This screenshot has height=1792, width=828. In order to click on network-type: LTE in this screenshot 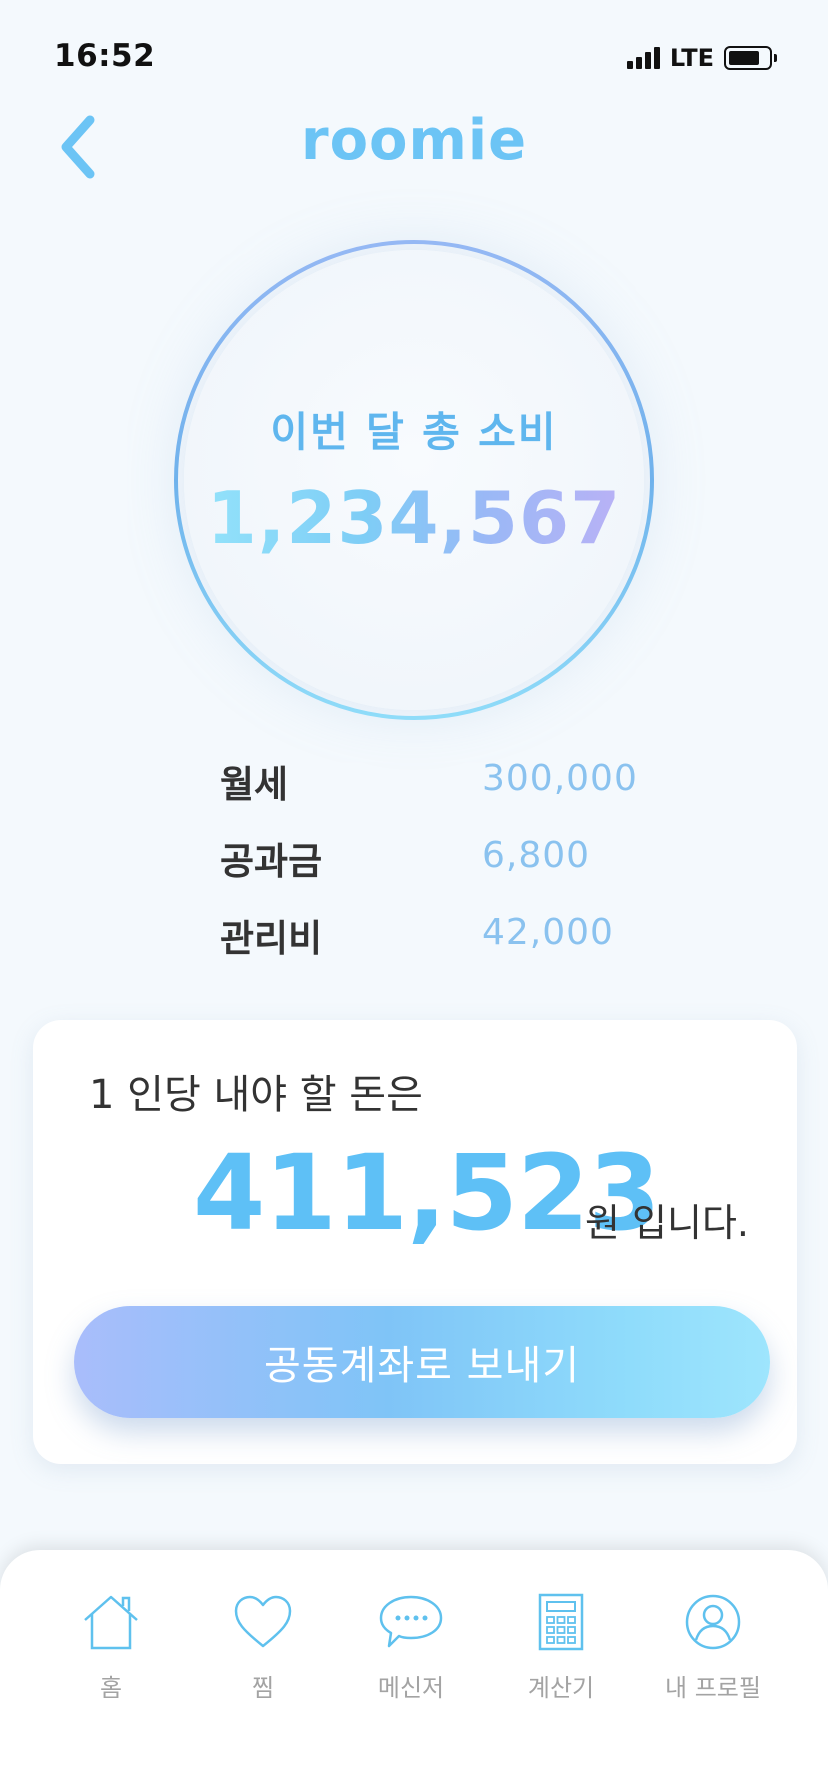, I will do `click(691, 58)`.